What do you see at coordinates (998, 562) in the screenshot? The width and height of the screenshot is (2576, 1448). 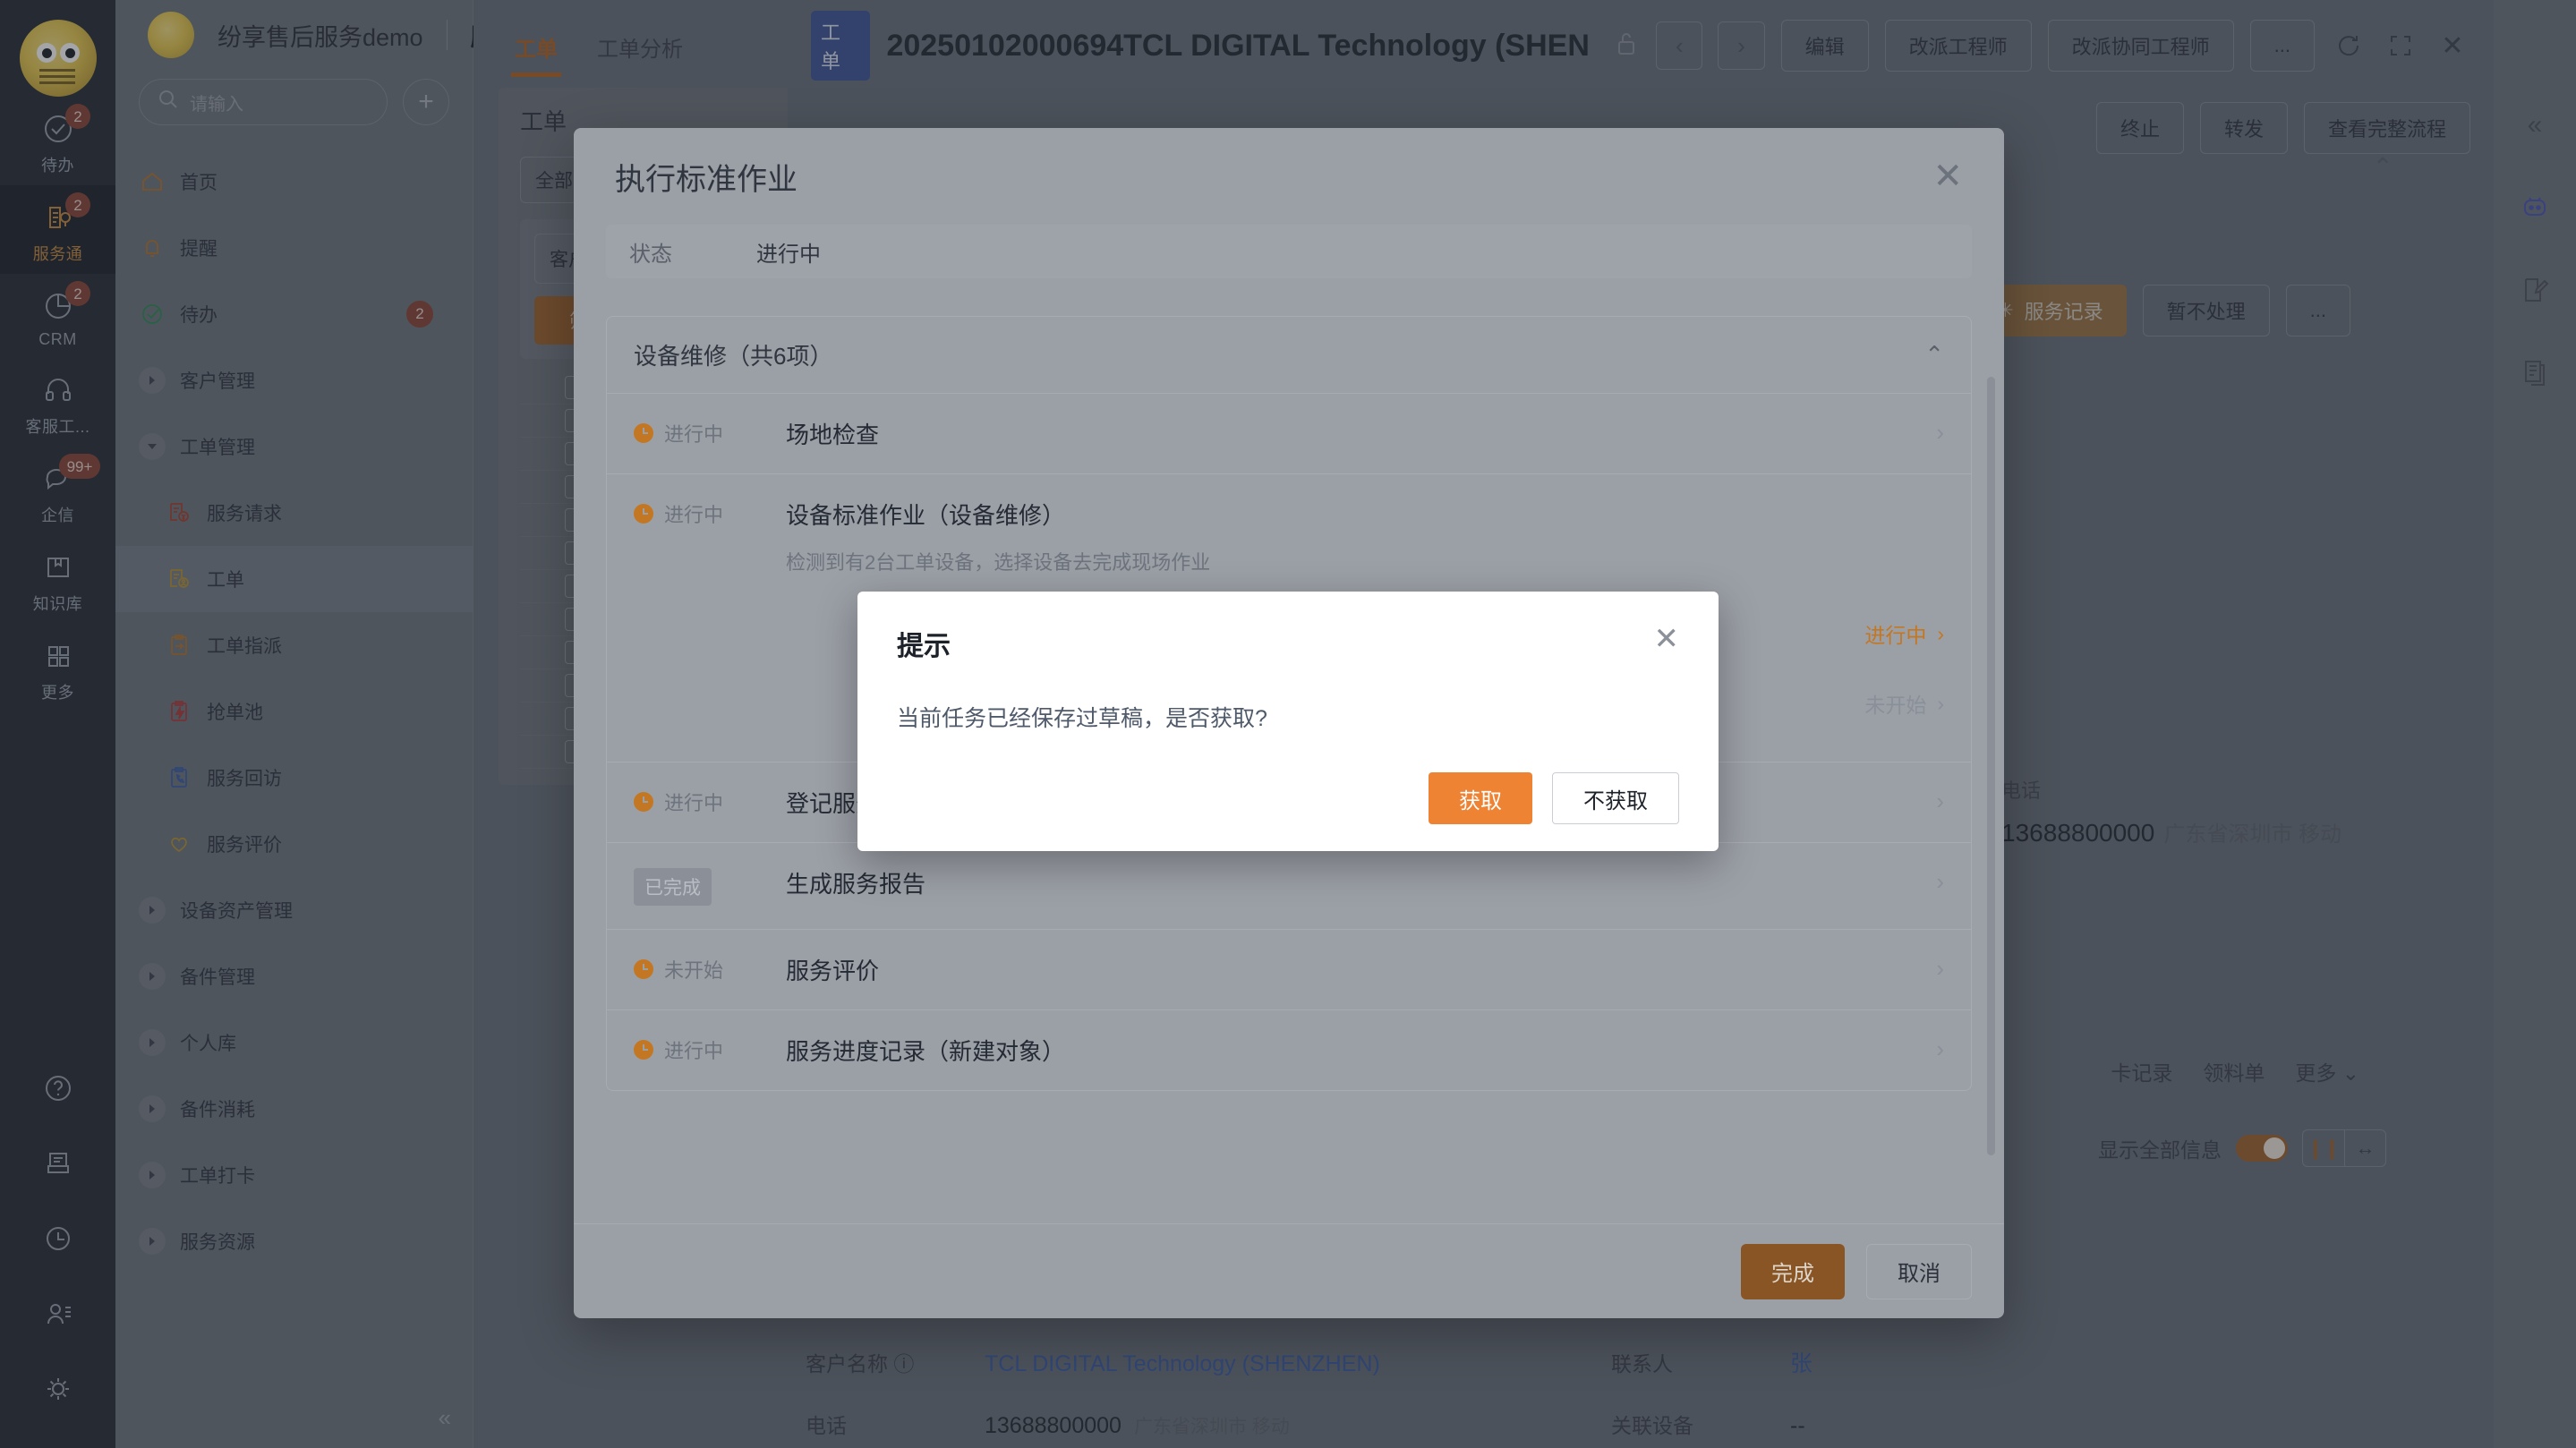 I see `task-description: 检测到有2台工单设备，选择设备去完成现场作业` at bounding box center [998, 562].